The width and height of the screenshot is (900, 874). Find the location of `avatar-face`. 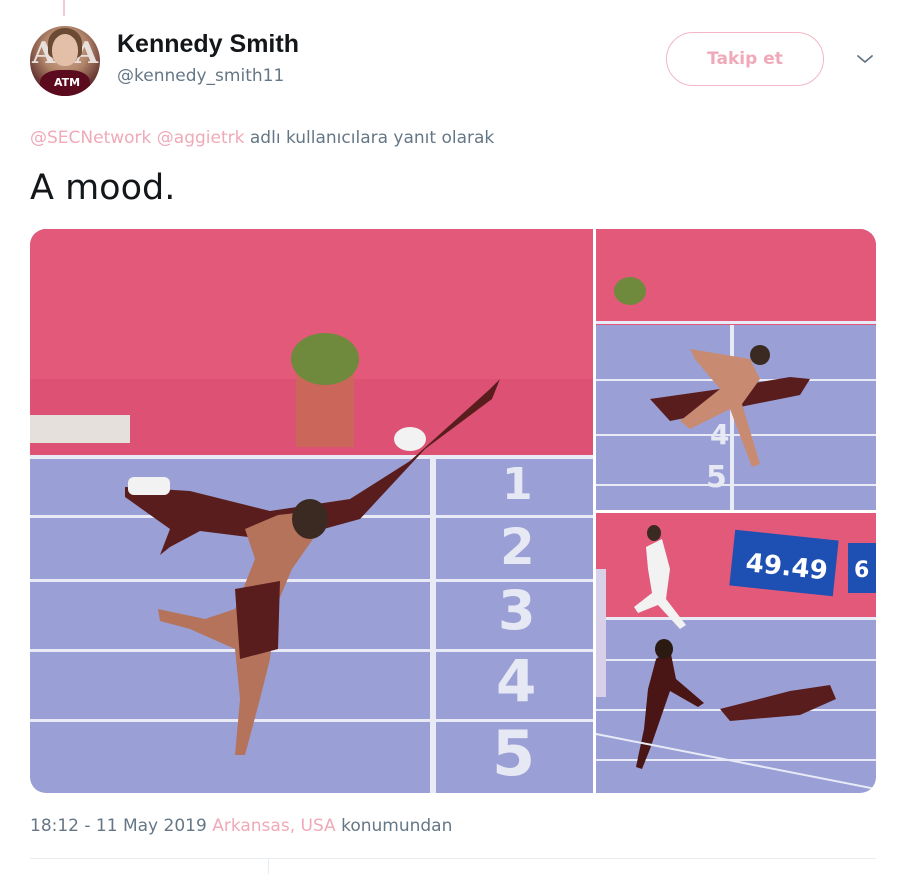

avatar-face is located at coordinates (65, 50).